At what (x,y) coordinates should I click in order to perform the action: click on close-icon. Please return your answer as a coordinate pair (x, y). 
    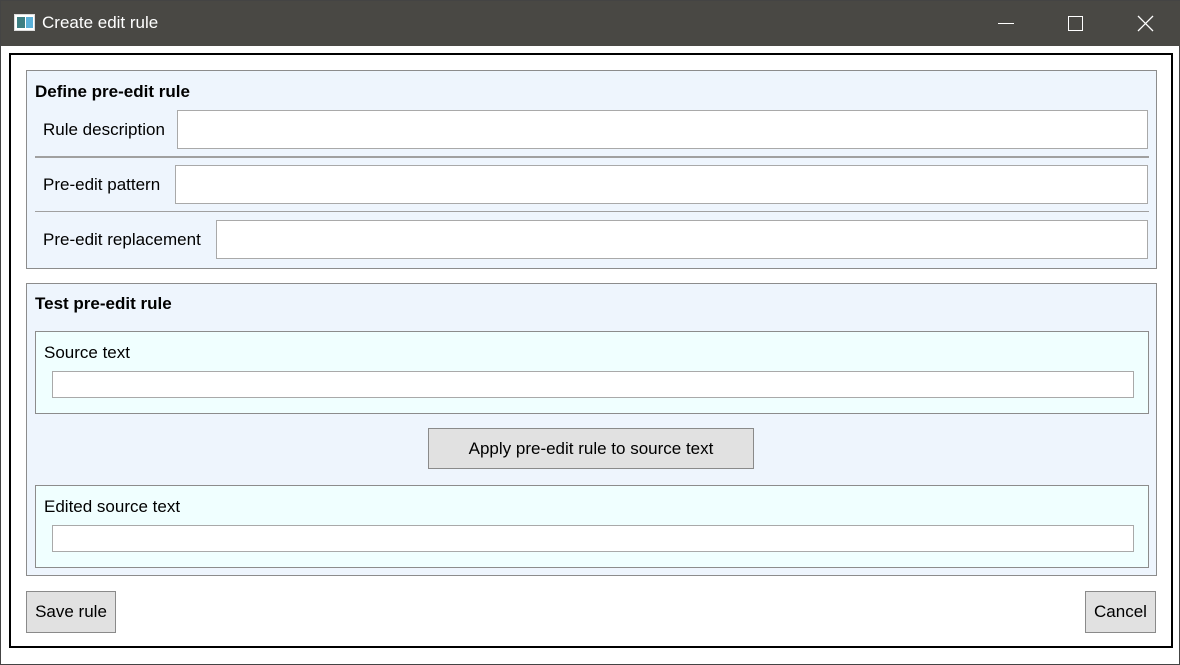
    Looking at the image, I should click on (1145, 23).